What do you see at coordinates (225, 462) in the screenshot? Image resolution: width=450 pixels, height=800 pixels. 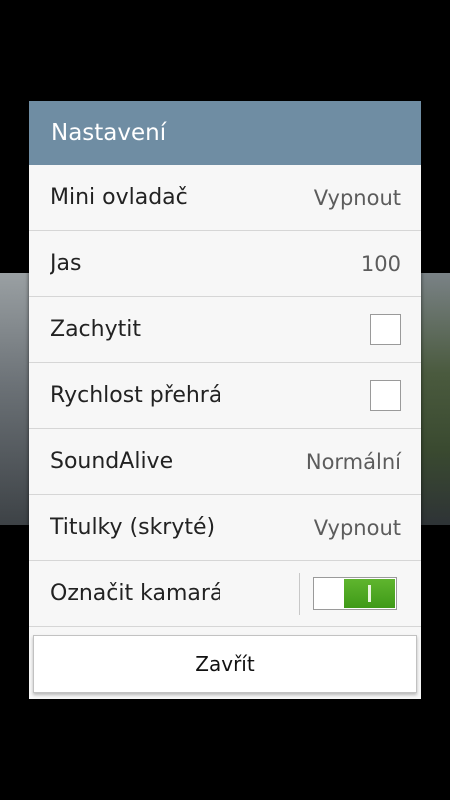 I see `setting-row-soundalive: SoundAlive Normální` at bounding box center [225, 462].